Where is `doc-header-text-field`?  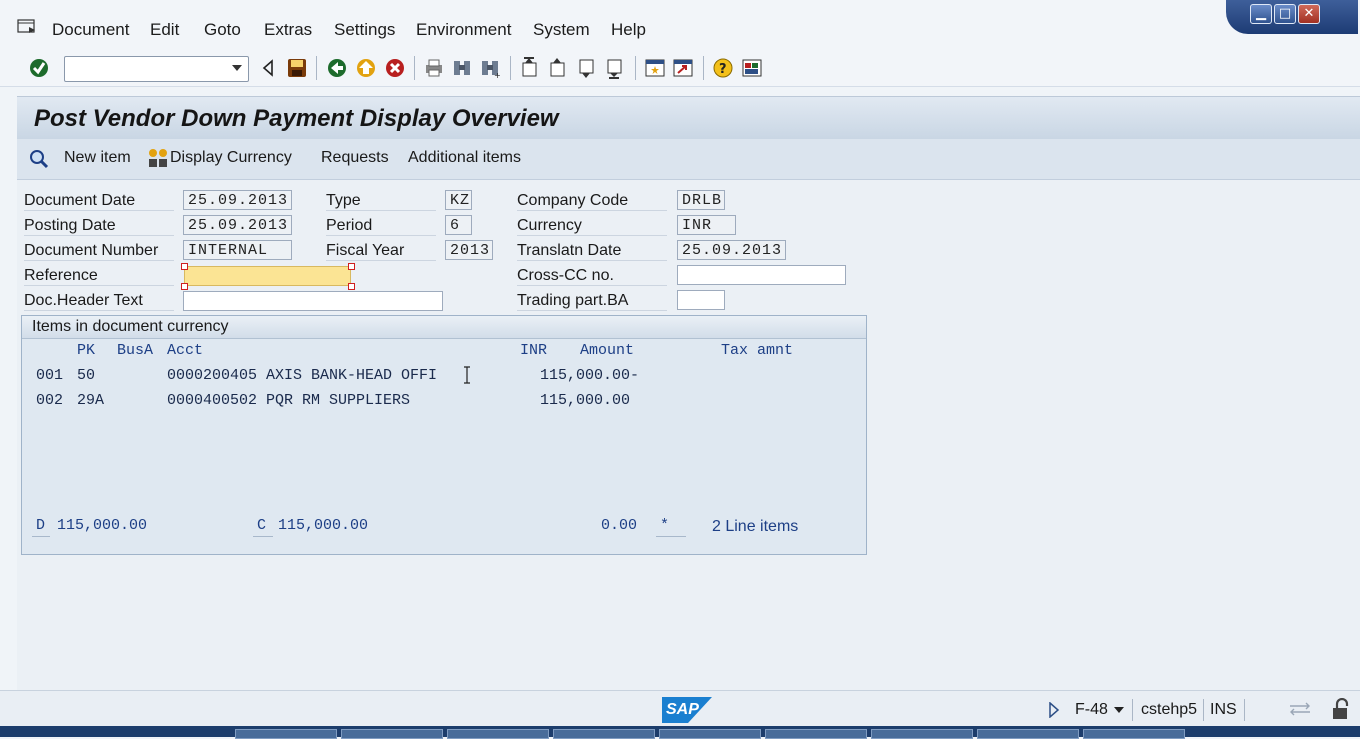
doc-header-text-field is located at coordinates (313, 301).